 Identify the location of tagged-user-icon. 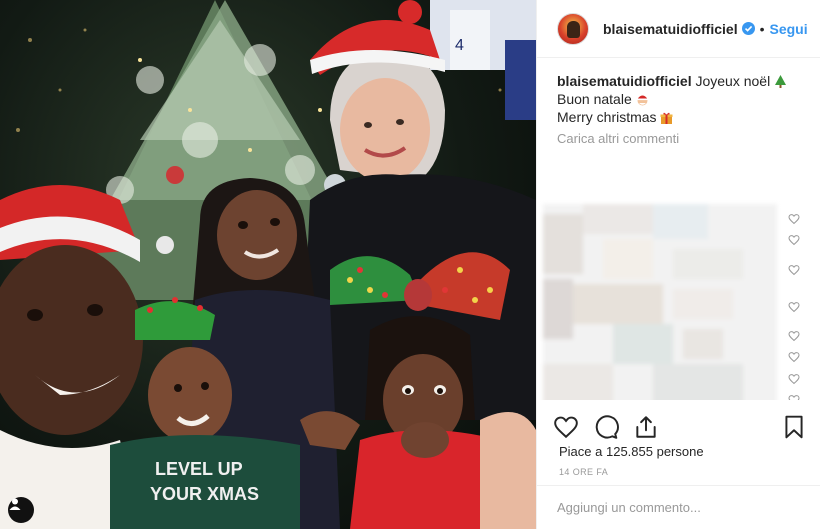
(21, 510).